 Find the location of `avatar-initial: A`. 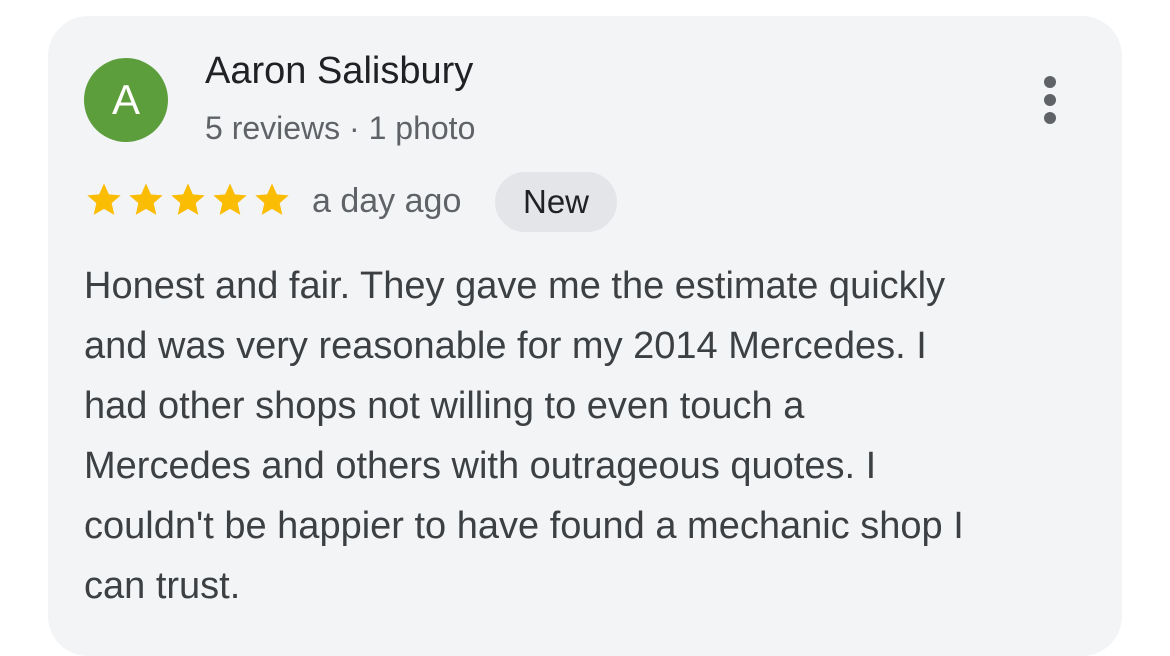

avatar-initial: A is located at coordinates (125, 99).